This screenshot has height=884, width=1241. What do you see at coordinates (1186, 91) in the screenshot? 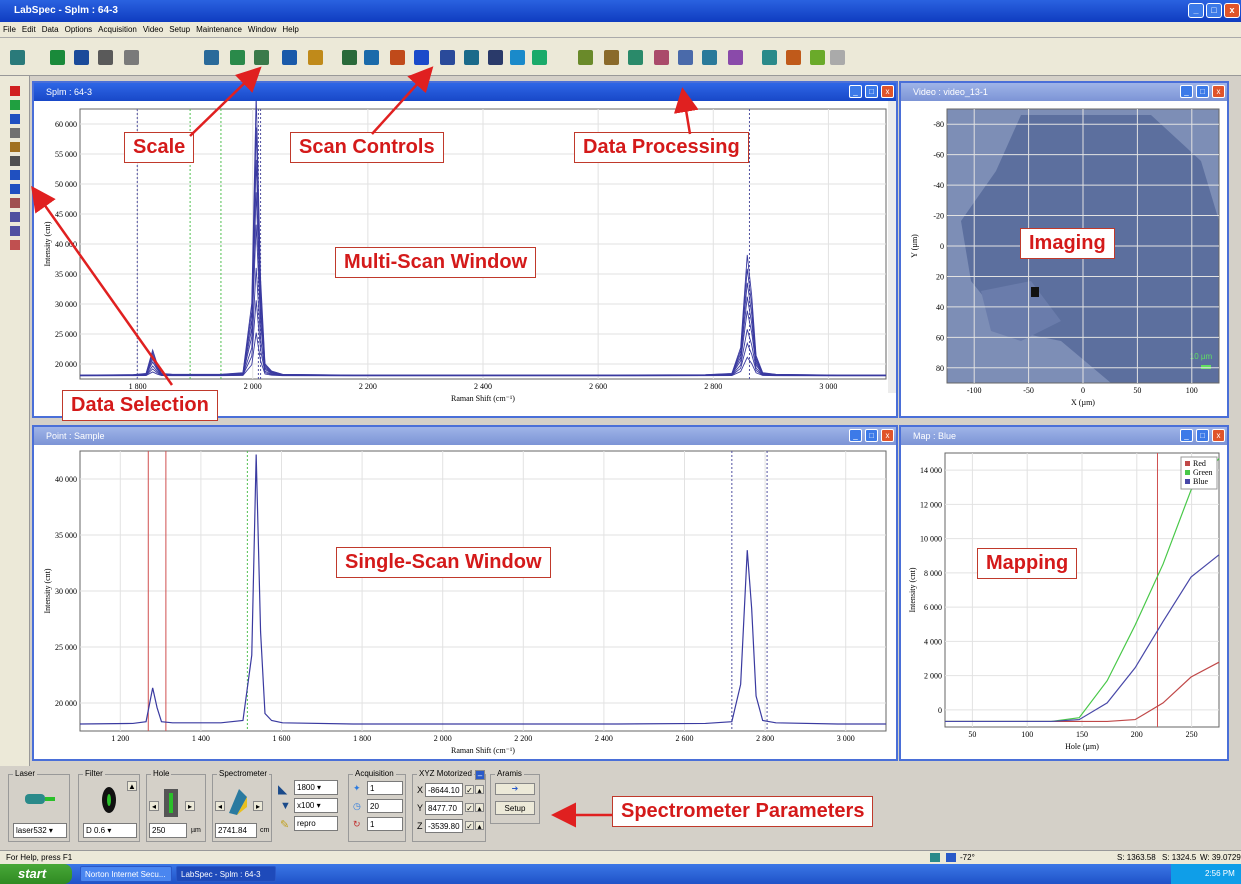
I see `video-minimize-button: _` at bounding box center [1186, 91].